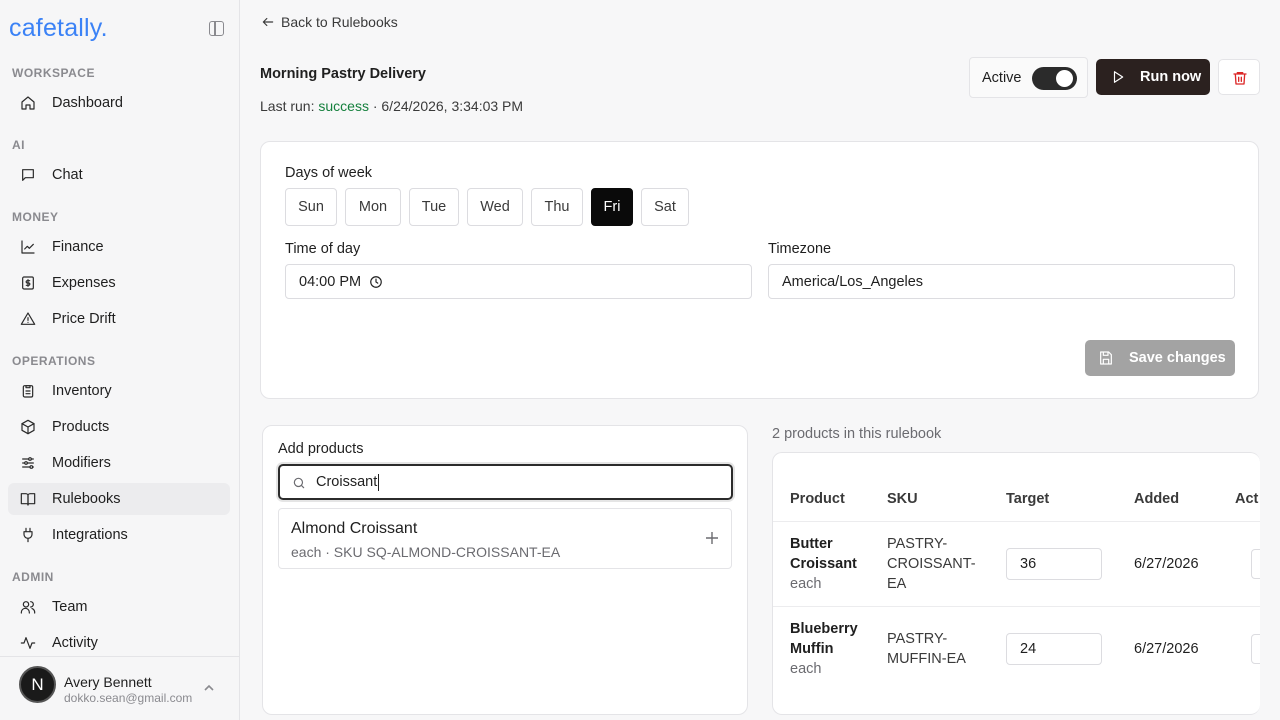 The width and height of the screenshot is (1280, 720). Describe the element at coordinates (54, 361) in the screenshot. I see `section-label-operations: OPERATIONS` at that location.